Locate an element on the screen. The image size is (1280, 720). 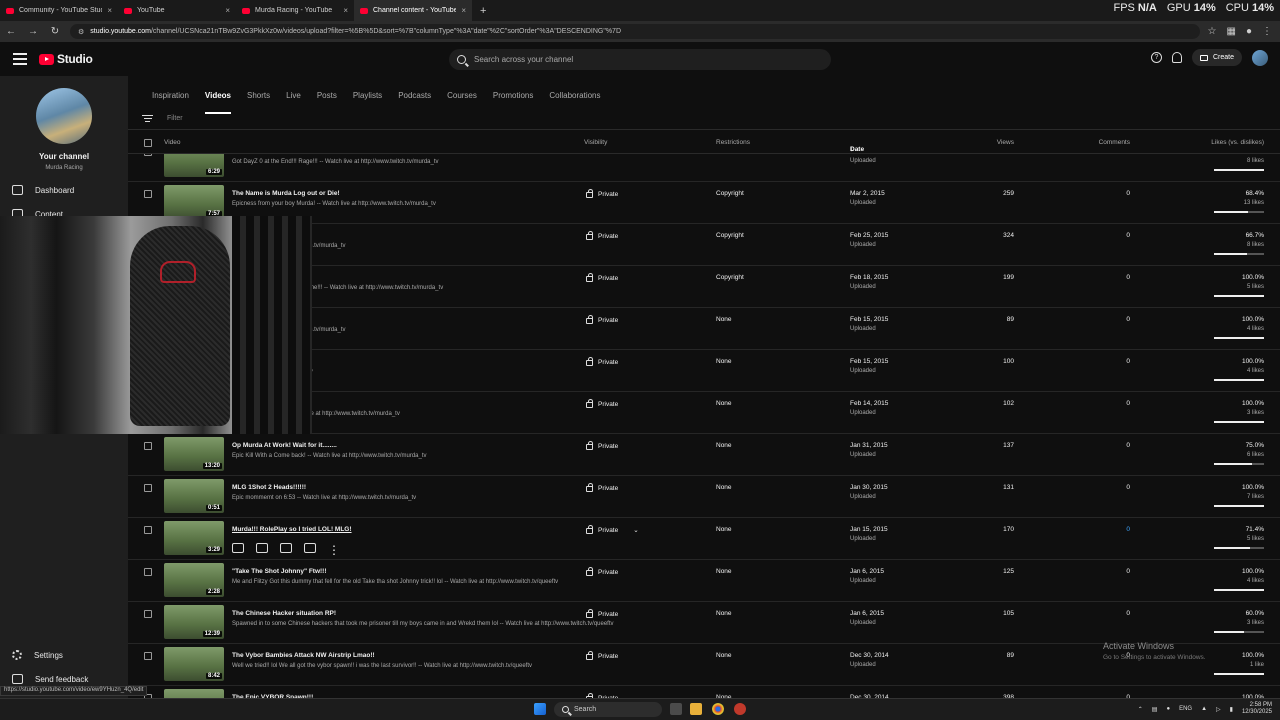
column-views: Views is located at coordinates (1005, 142).